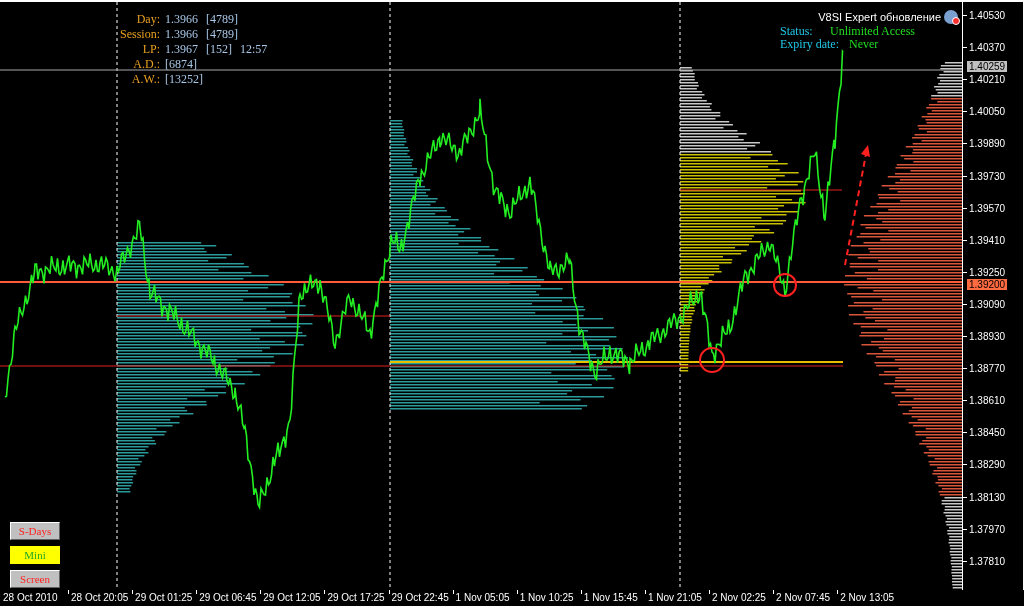 The height and width of the screenshot is (615, 1024). What do you see at coordinates (482, 598) in the screenshot?
I see `time-label: 1 Nov 05:05` at bounding box center [482, 598].